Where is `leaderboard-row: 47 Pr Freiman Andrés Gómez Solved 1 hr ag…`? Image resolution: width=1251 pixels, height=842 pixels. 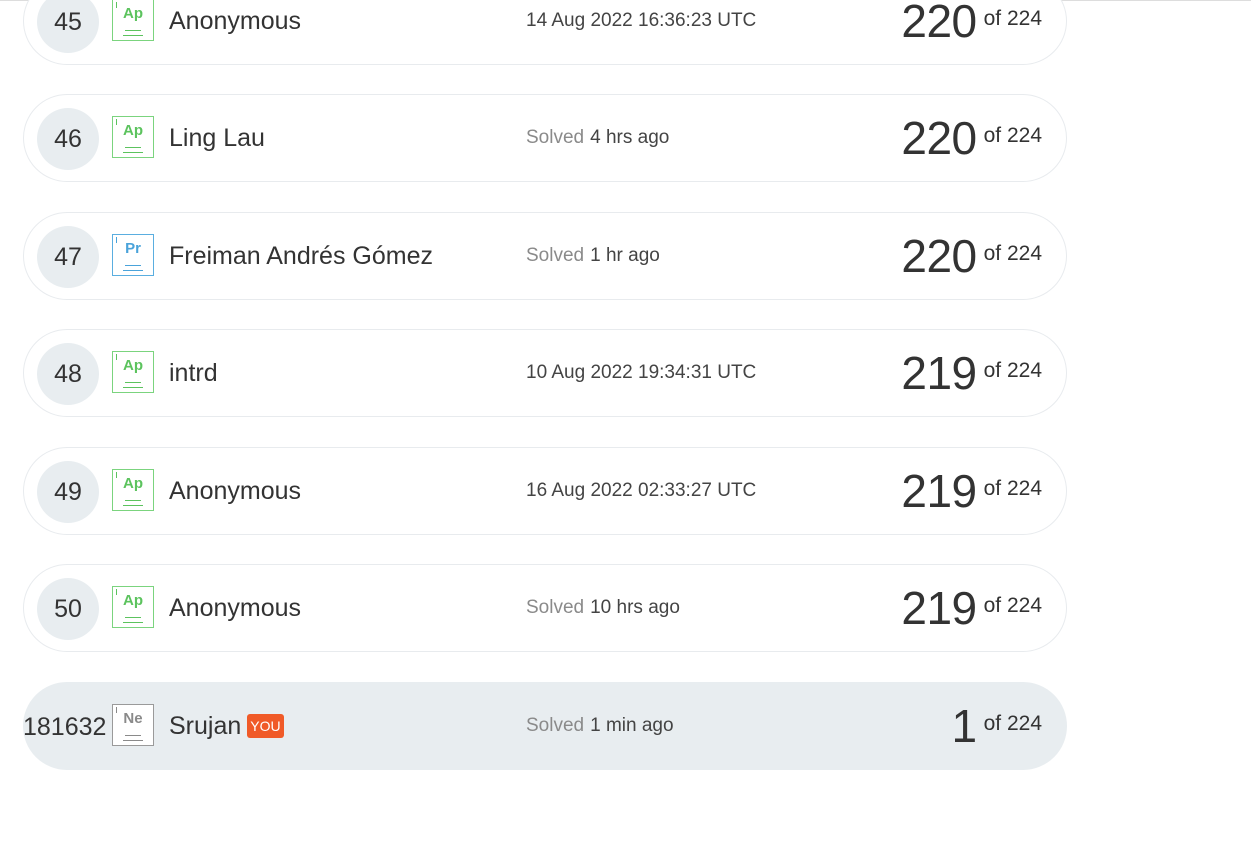
leaderboard-row: 47 Pr Freiman Andrés Gómez Solved 1 hr ag… is located at coordinates (545, 256).